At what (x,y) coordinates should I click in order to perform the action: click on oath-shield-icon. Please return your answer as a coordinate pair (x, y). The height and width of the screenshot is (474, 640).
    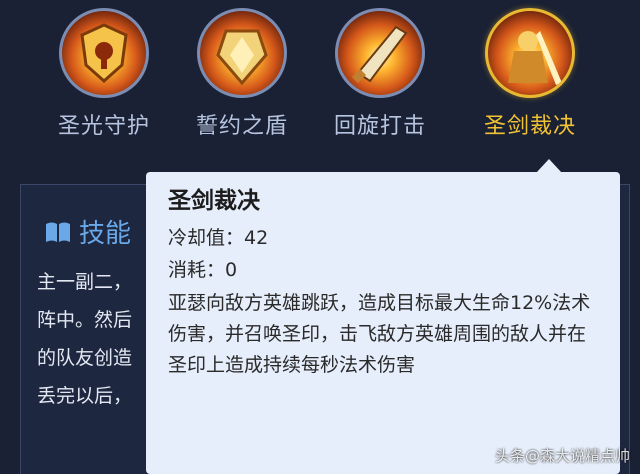
    Looking at the image, I should click on (242, 53).